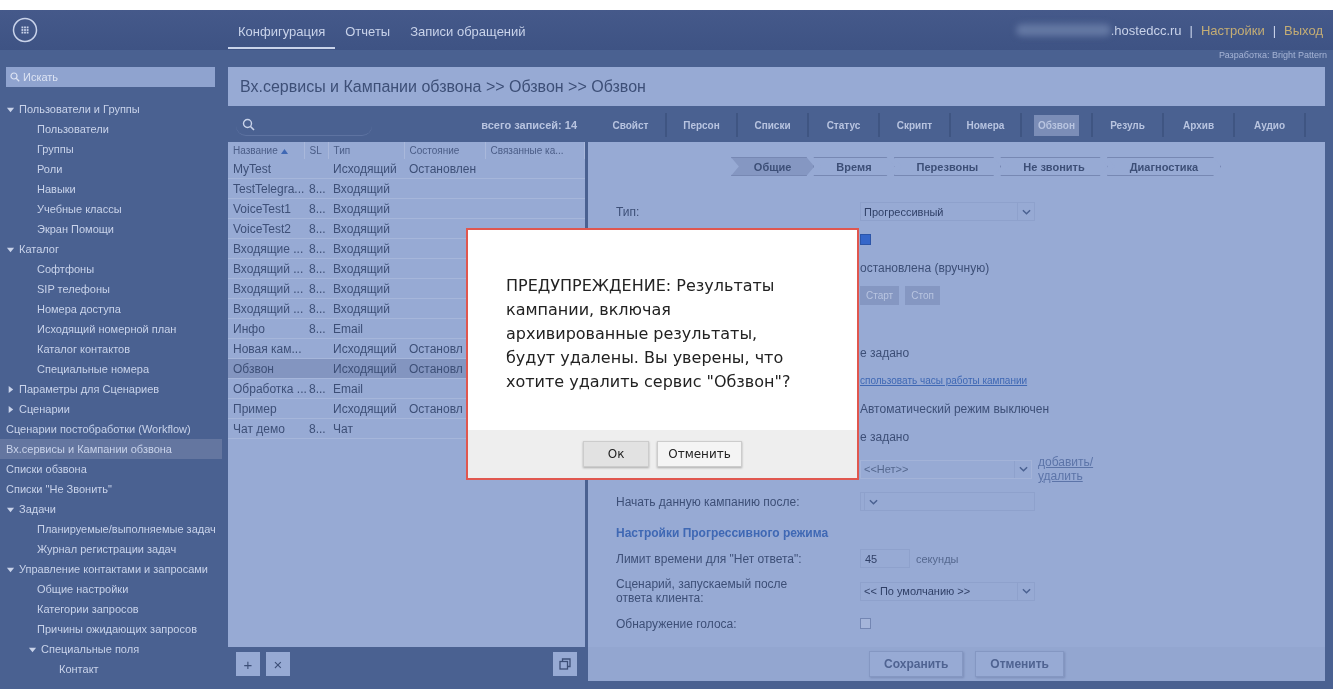 This screenshot has width=1333, height=689. Describe the element at coordinates (677, 623) in the screenshot. I see `field-label: Обнаружение голоса:` at that location.